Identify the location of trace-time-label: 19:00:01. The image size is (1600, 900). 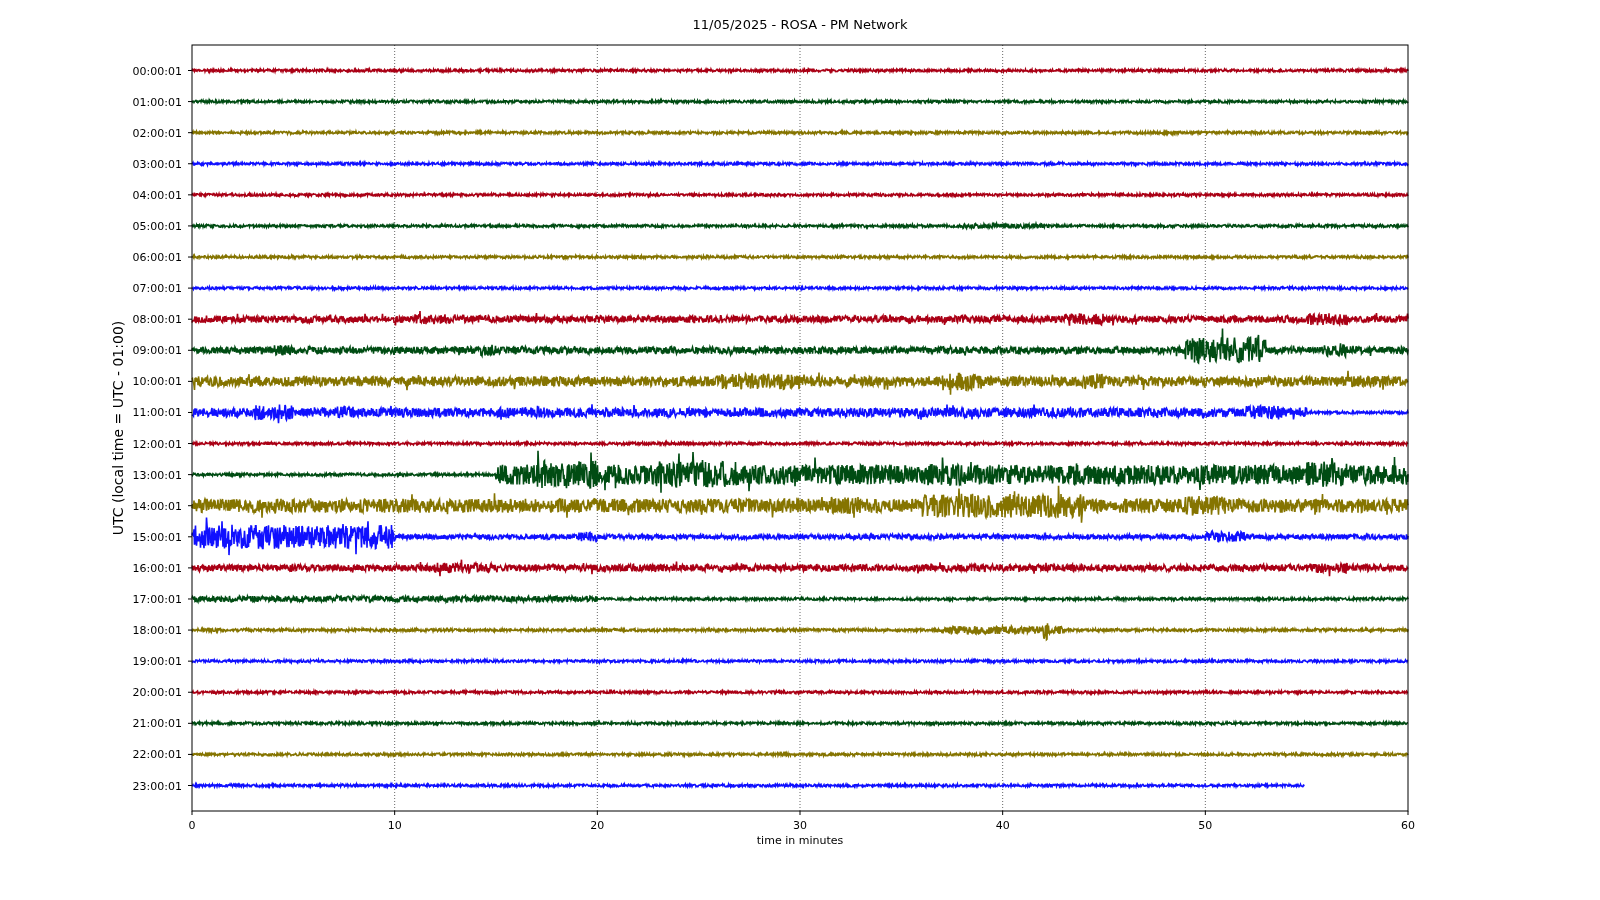
(157, 662).